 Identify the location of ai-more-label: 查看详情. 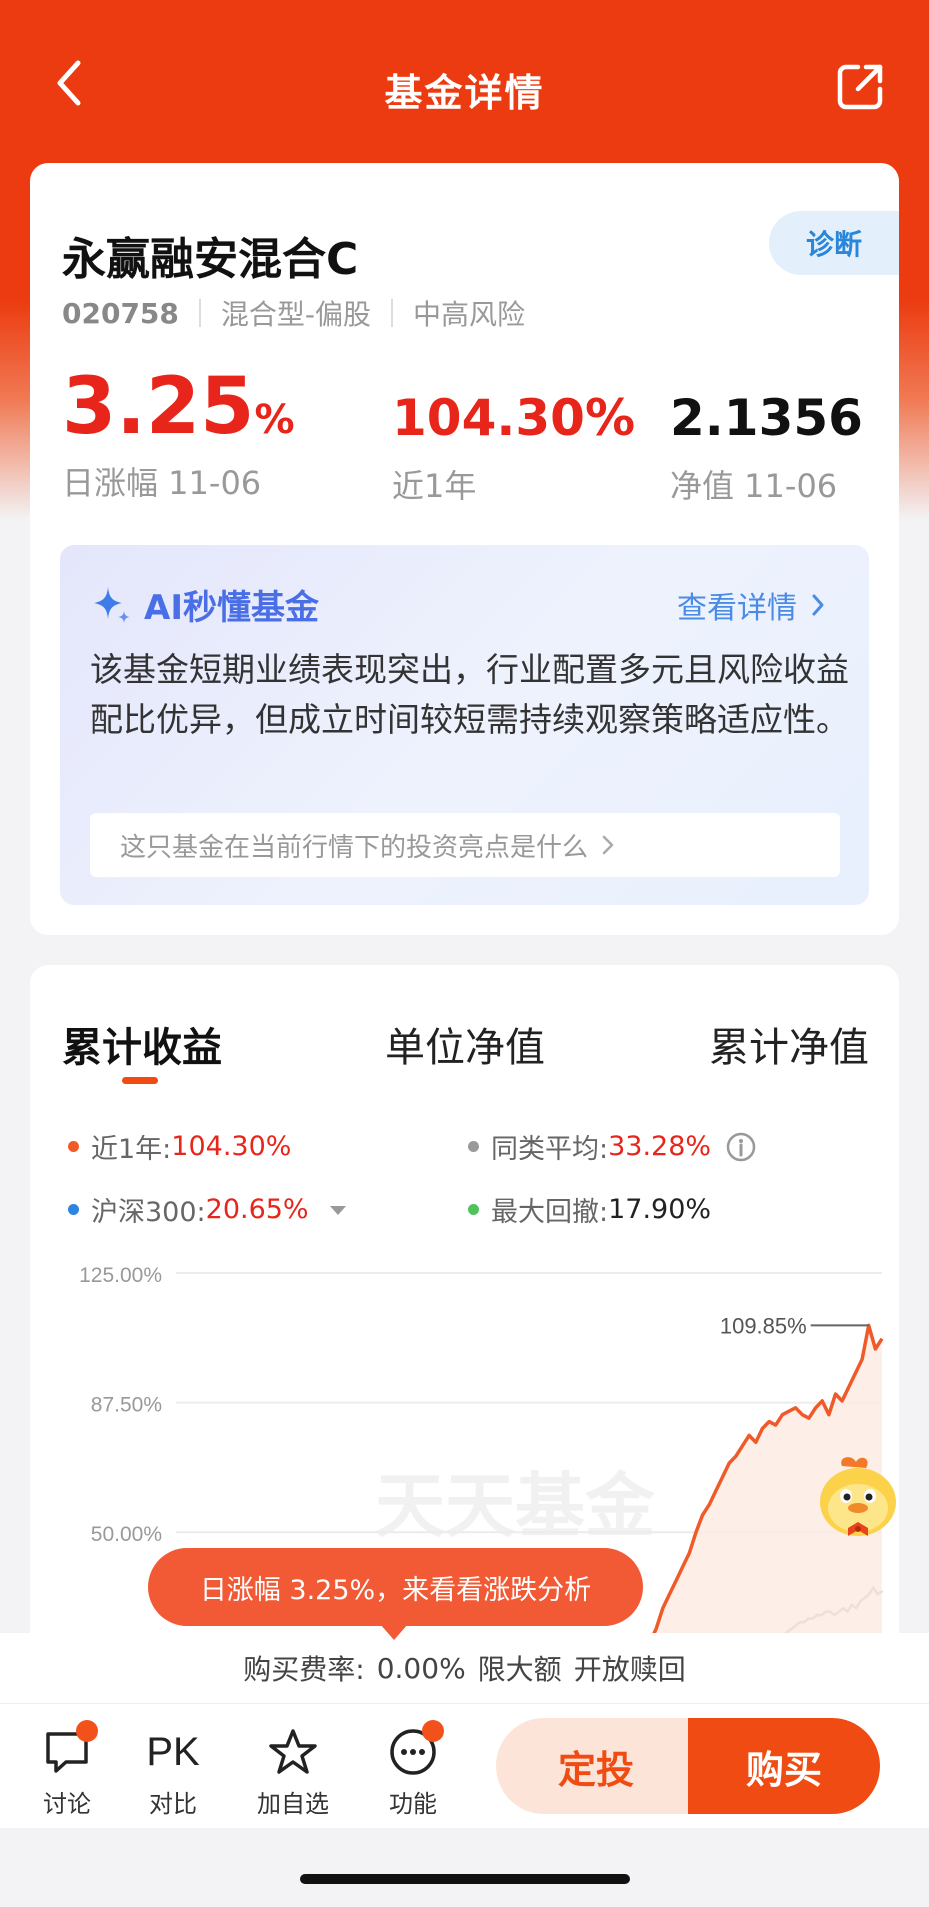
(737, 608).